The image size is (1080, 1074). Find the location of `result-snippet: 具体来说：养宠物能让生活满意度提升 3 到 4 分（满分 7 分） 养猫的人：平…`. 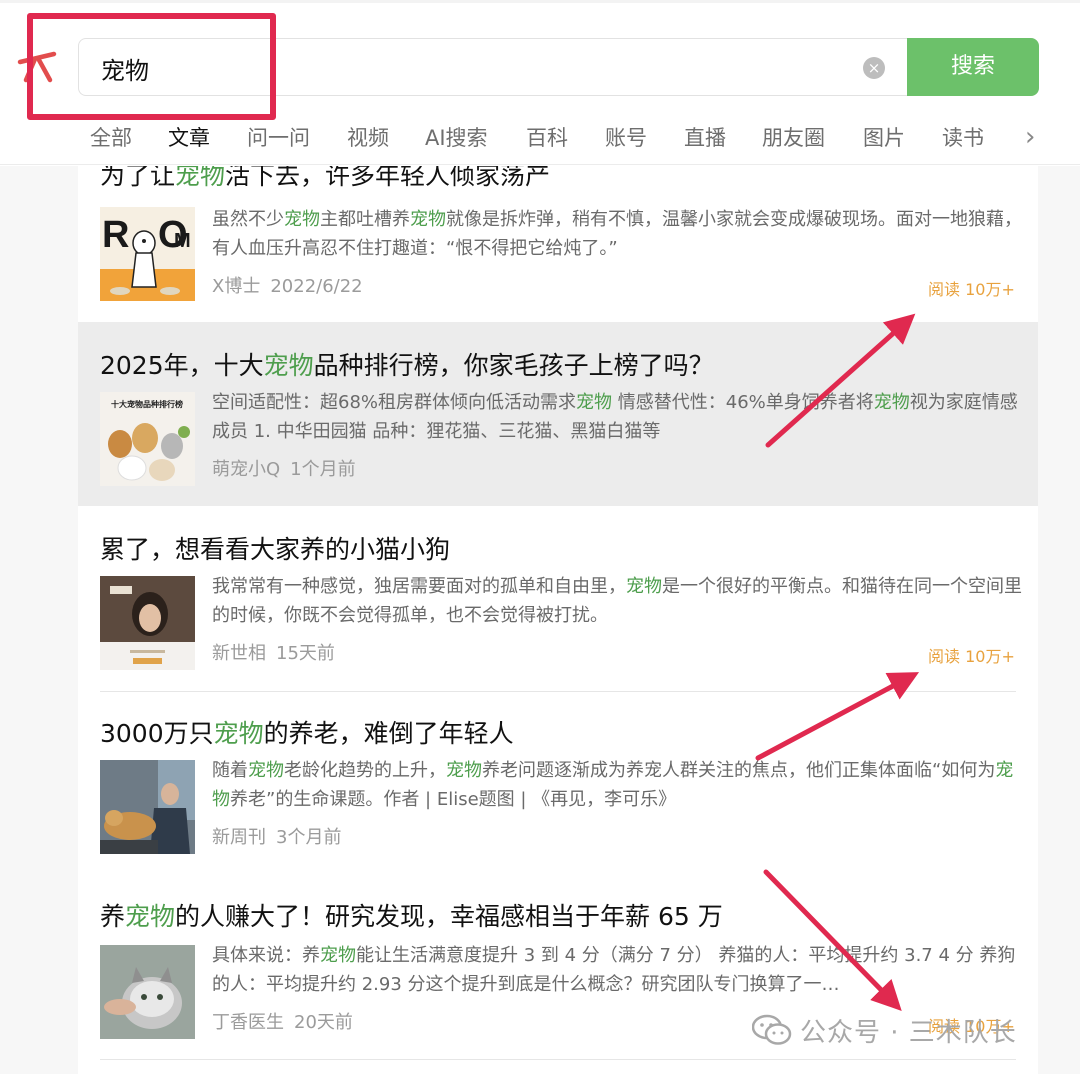

result-snippet: 具体来说：养宠物能让生活满意度提升 3 到 4 分（满分 7 分） 养猫的人：平… is located at coordinates (614, 970).